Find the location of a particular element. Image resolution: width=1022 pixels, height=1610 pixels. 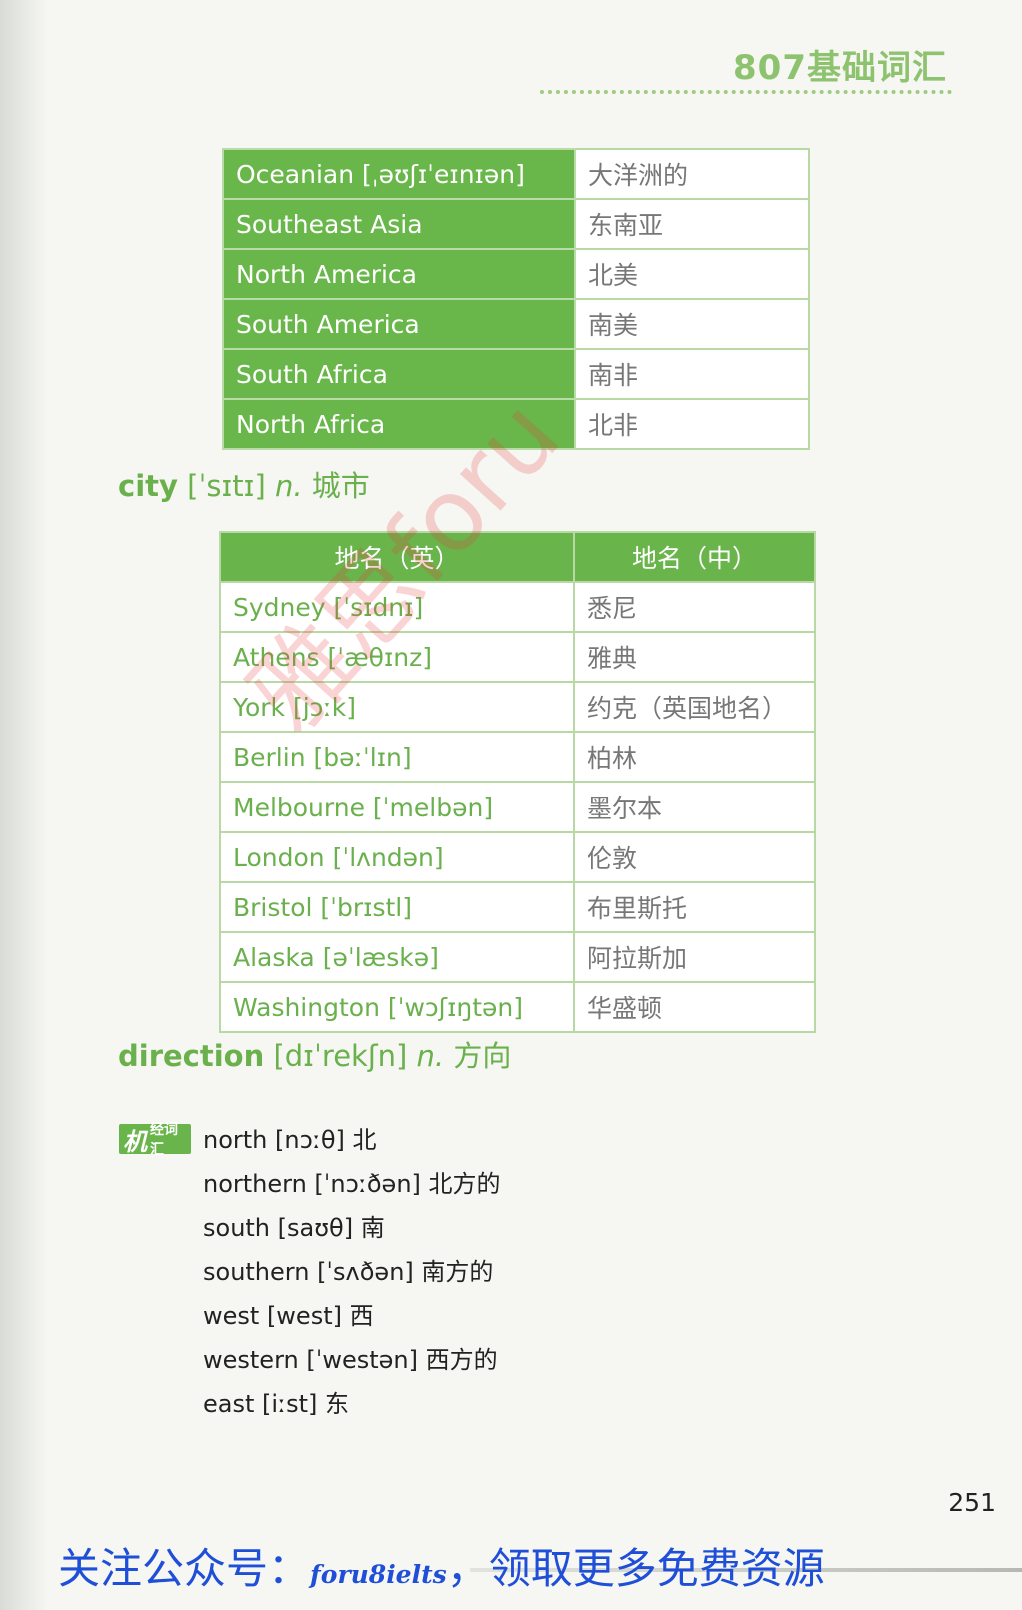

table-row: Oceanian [ˌəʊʃɪˈeɪnɪən] 大洋洲的 is located at coordinates (516, 174).